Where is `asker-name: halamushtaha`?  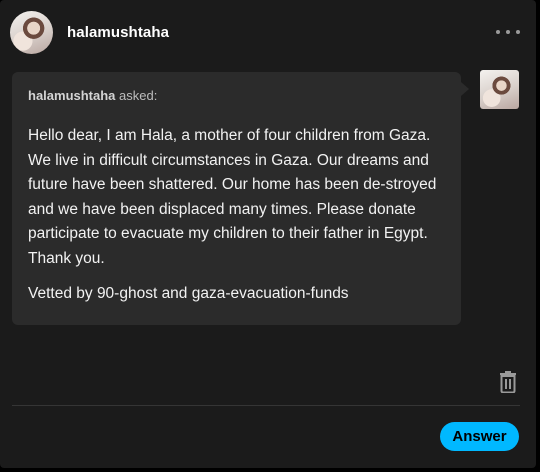 asker-name: halamushtaha is located at coordinates (71, 95).